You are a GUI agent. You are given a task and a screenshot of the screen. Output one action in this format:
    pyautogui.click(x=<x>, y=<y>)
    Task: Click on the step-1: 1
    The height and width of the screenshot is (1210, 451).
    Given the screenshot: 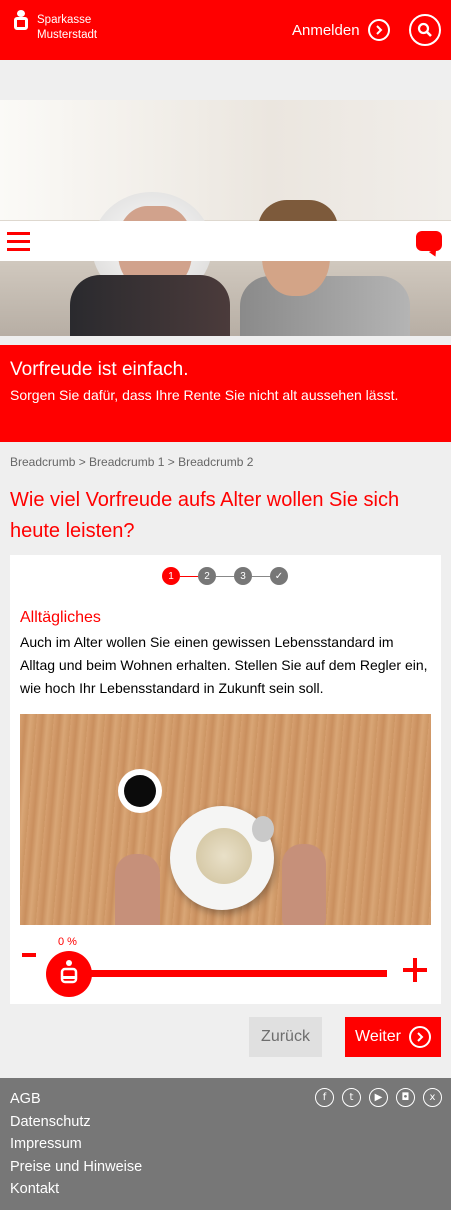 What is the action you would take?
    pyautogui.click(x=171, y=576)
    